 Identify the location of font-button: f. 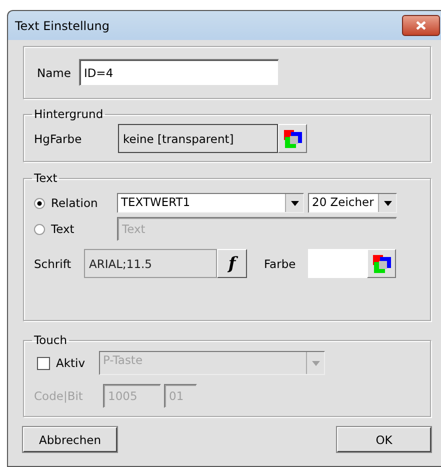
(232, 263).